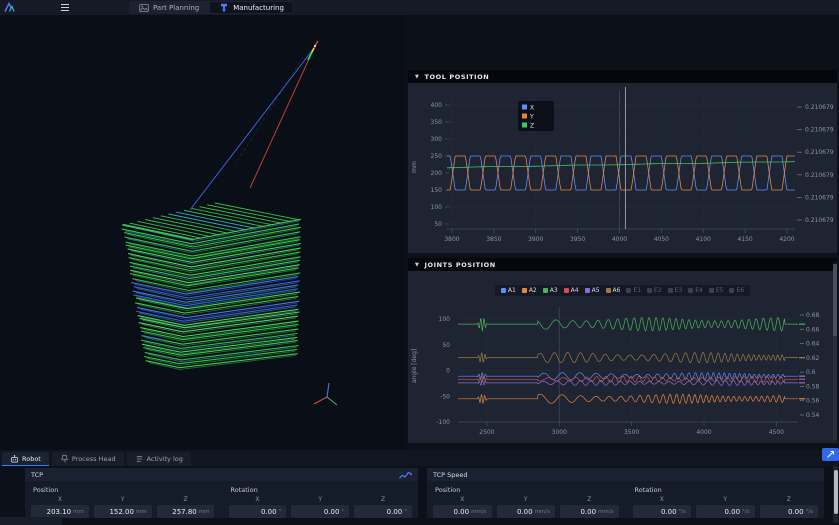  What do you see at coordinates (445, 396) in the screenshot?
I see `svg-text: -50` at bounding box center [445, 396].